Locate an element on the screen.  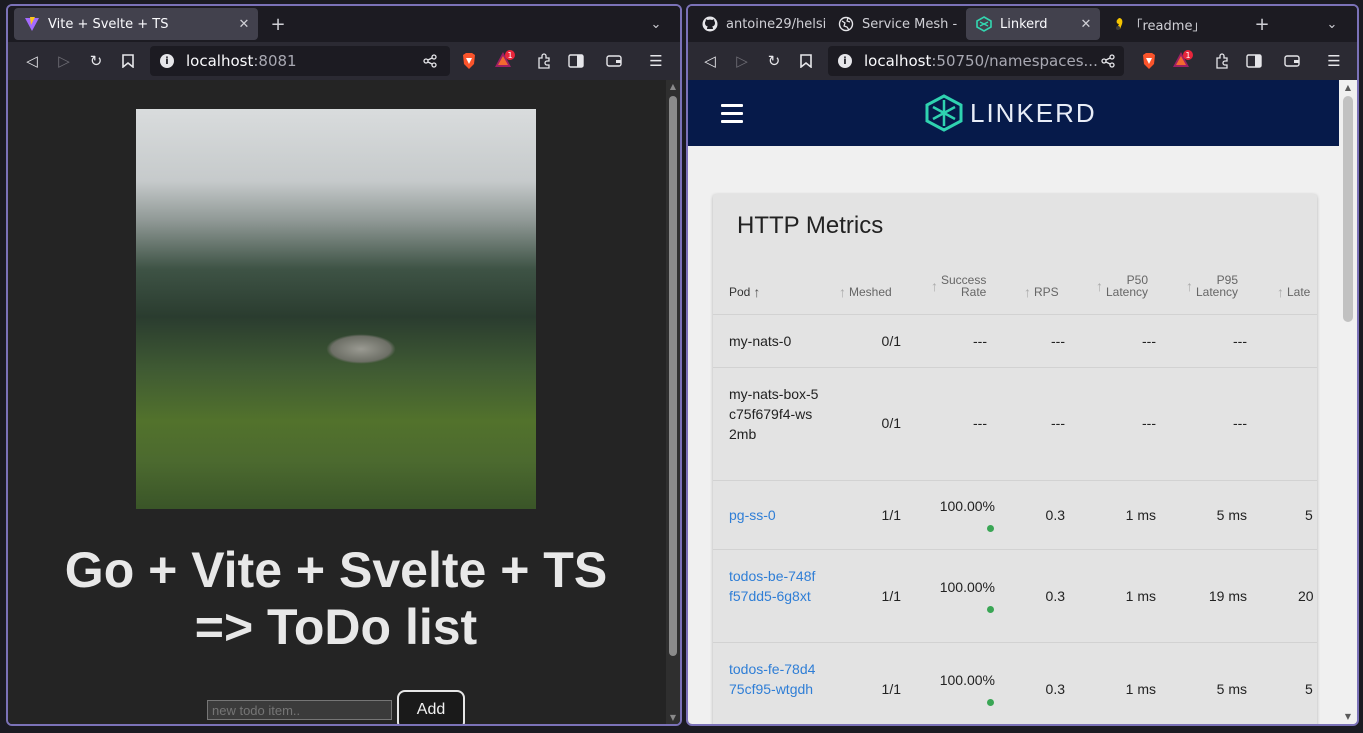
page-title: Go + Vite + Svelte + TS => ToDo list is located at coordinates (336, 599).